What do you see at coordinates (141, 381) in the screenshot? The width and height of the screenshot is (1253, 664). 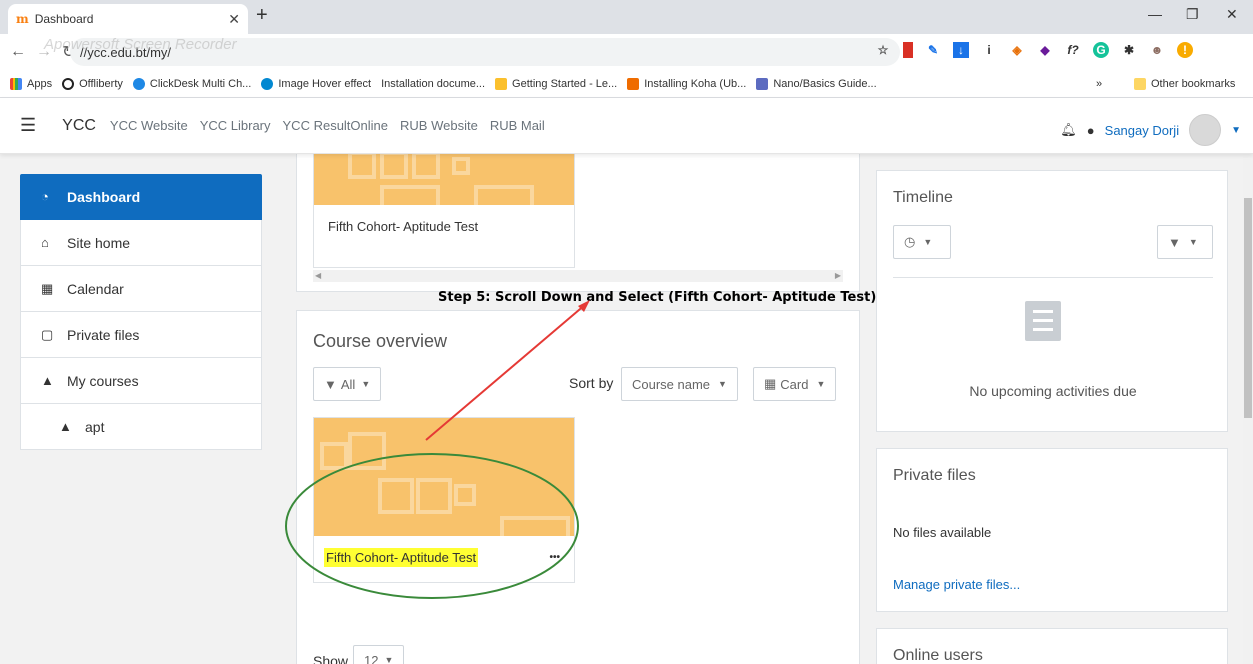 I see `drawer-item-my-courses: ▲ My courses` at bounding box center [141, 381].